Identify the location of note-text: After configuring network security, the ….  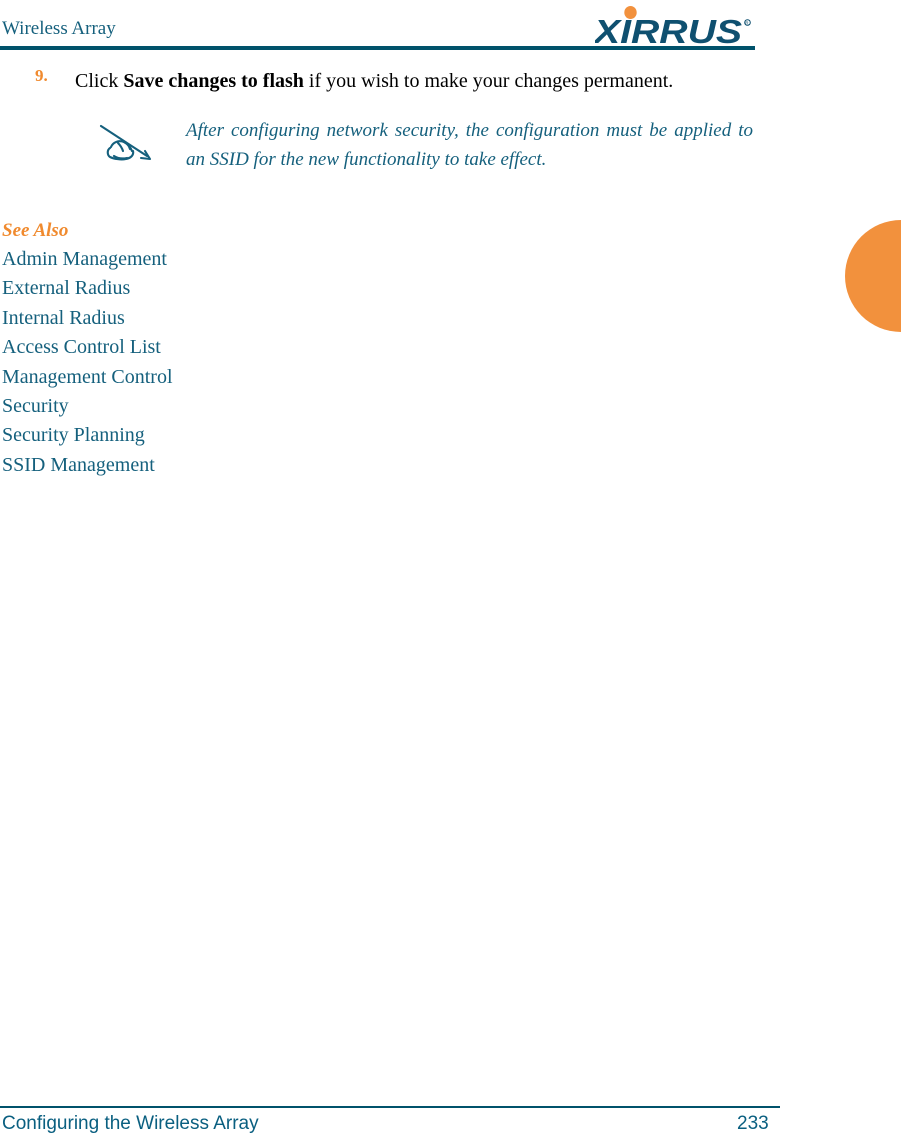
(469, 145).